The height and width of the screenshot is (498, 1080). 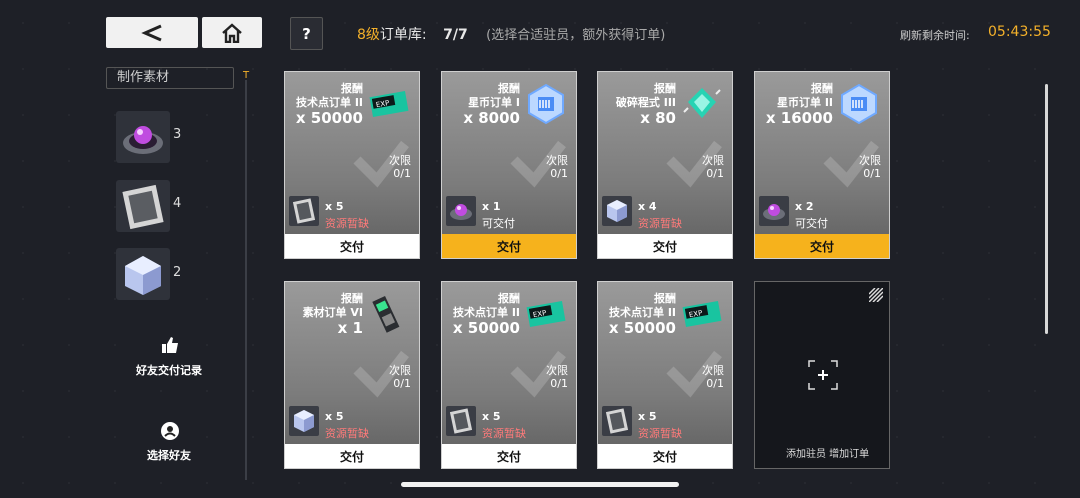 What do you see at coordinates (170, 347) in the screenshot?
I see `thumbs-up-icon` at bounding box center [170, 347].